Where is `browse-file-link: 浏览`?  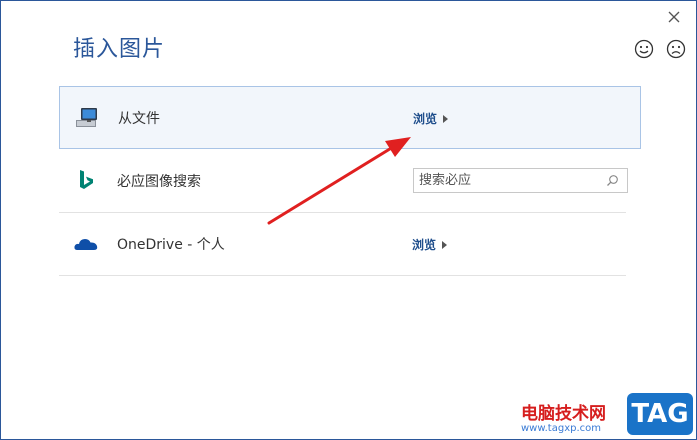
browse-file-link: 浏览 is located at coordinates (431, 118).